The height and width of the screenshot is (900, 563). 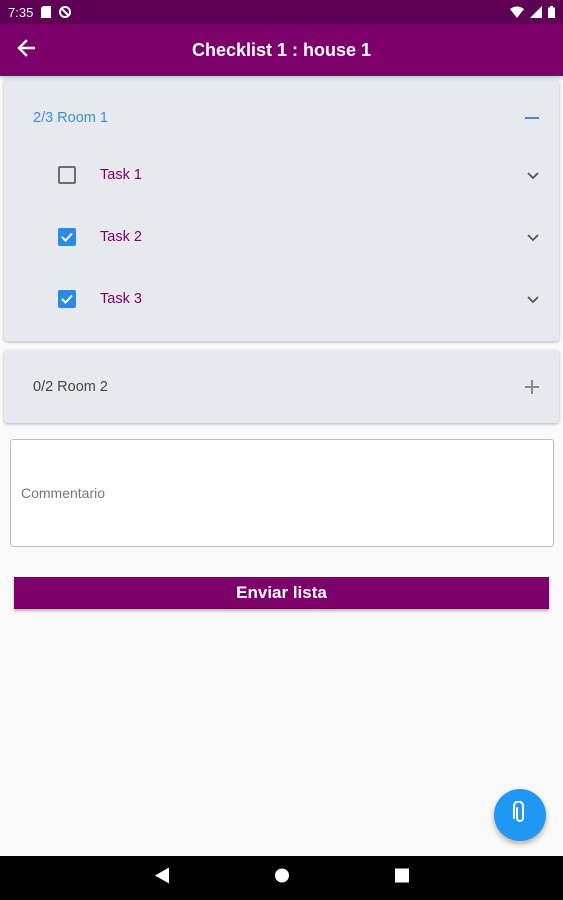 I want to click on room-header-1: 2/3 Room 1, so click(x=281, y=118).